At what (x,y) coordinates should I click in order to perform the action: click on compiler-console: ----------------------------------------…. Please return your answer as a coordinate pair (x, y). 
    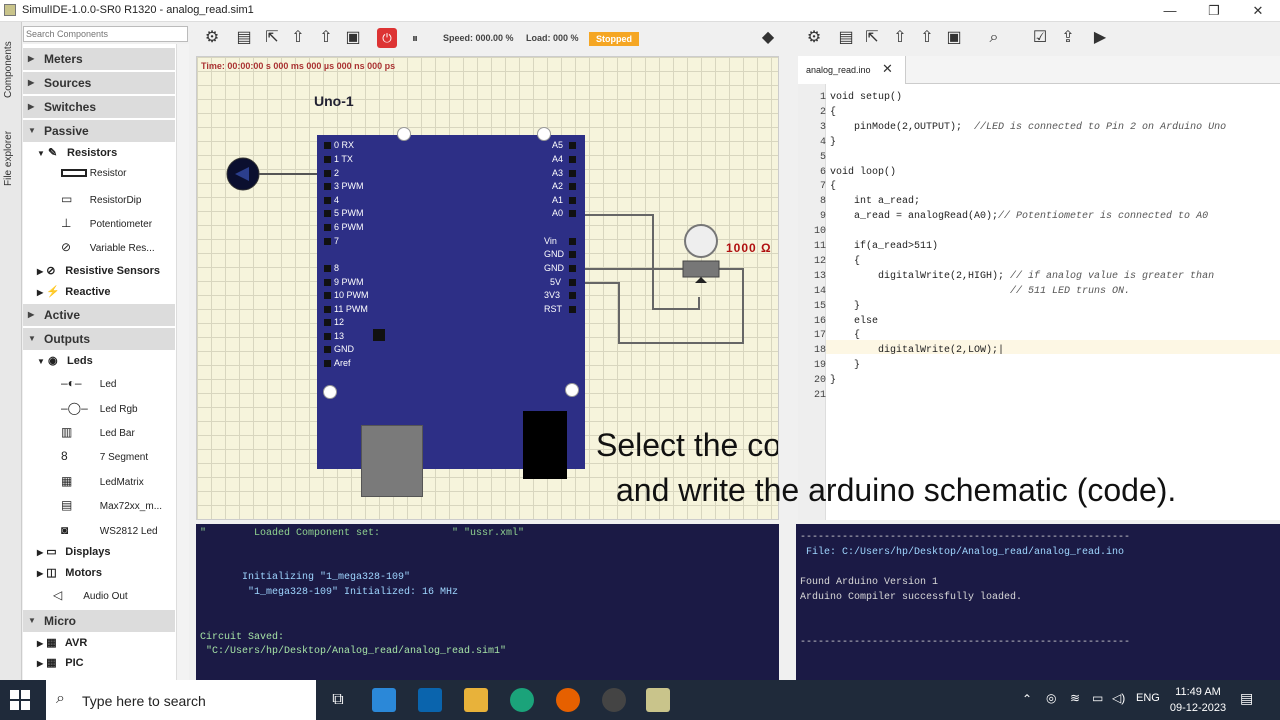
    Looking at the image, I should click on (1038, 602).